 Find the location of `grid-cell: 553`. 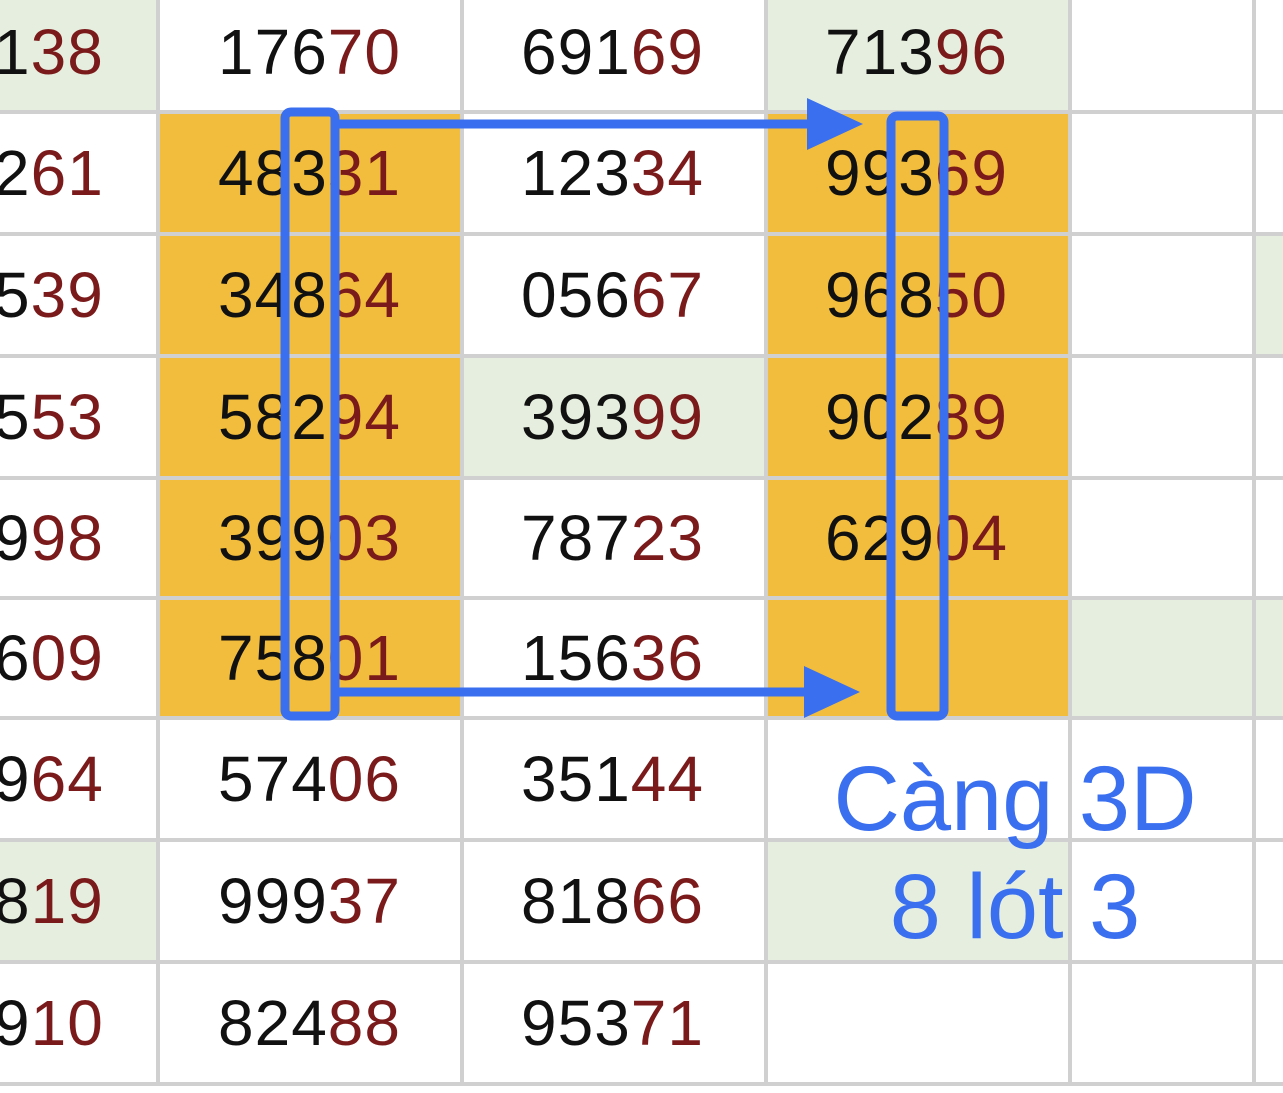

grid-cell: 553 is located at coordinates (80, 419).